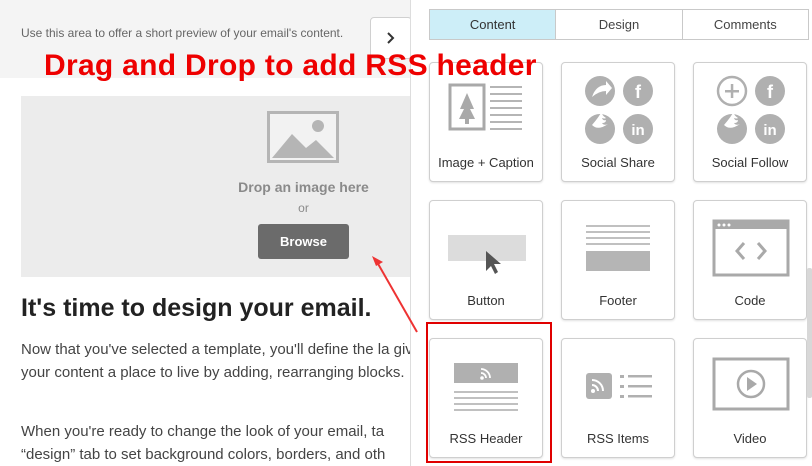 This screenshot has height=466, width=812. What do you see at coordinates (809, 333) in the screenshot?
I see `panel-scrollbar` at bounding box center [809, 333].